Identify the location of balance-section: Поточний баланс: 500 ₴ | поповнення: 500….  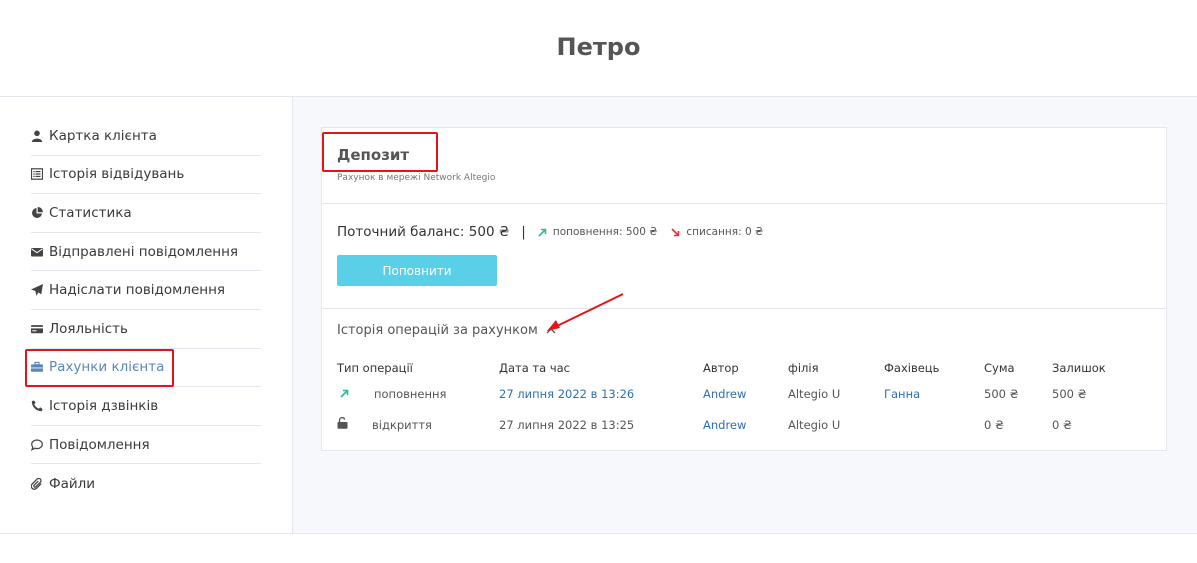
(744, 256).